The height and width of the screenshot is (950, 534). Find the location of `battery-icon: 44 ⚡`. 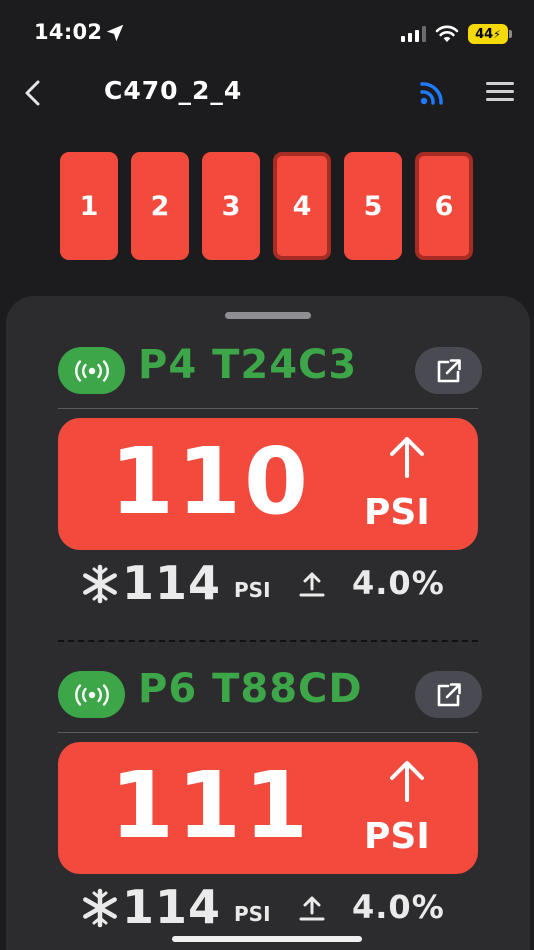

battery-icon: 44 ⚡ is located at coordinates (490, 34).